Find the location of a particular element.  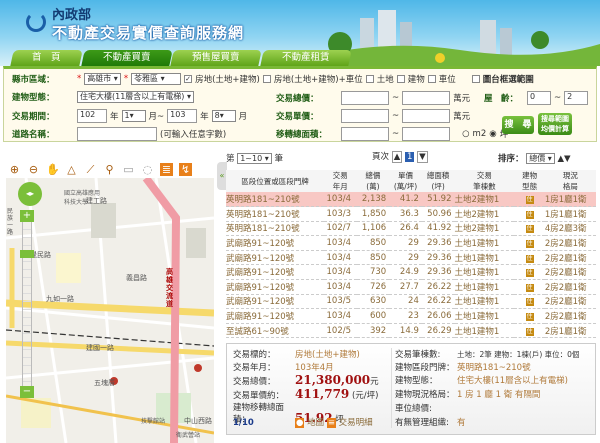

checkbox-label: 圖台框選範圍 is located at coordinates (508, 80).